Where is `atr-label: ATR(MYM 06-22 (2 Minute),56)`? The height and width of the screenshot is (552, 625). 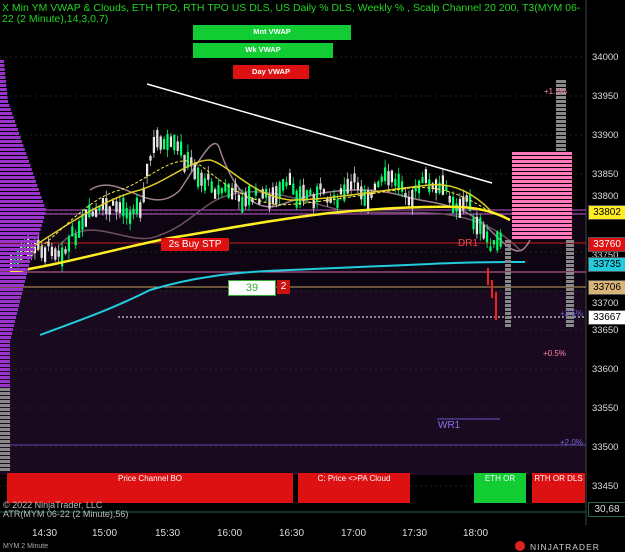 atr-label: ATR(MYM 06-22 (2 Minute),56) is located at coordinates (66, 514).